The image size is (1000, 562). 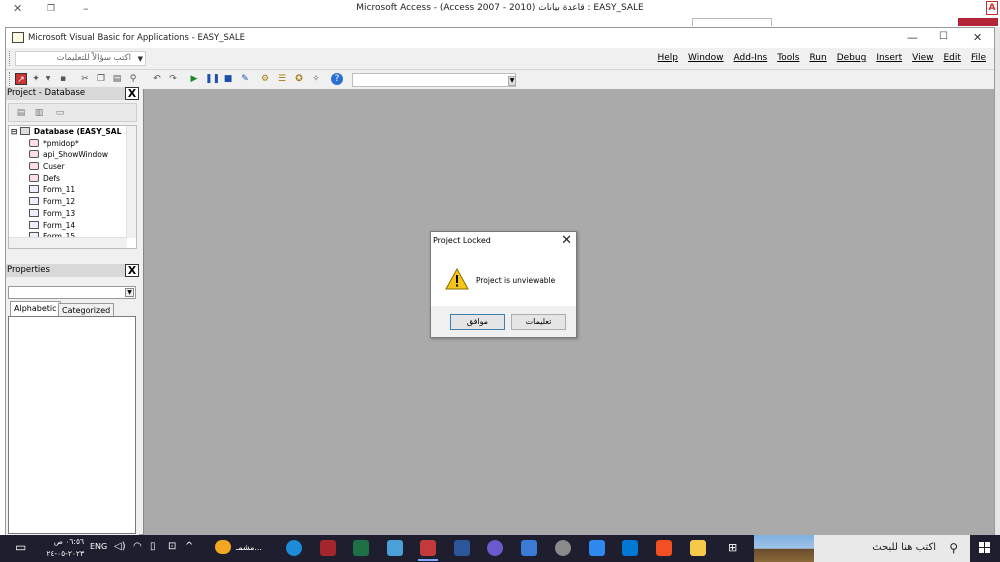 I want to click on vertical-scrollbar, so click(x=131, y=182).